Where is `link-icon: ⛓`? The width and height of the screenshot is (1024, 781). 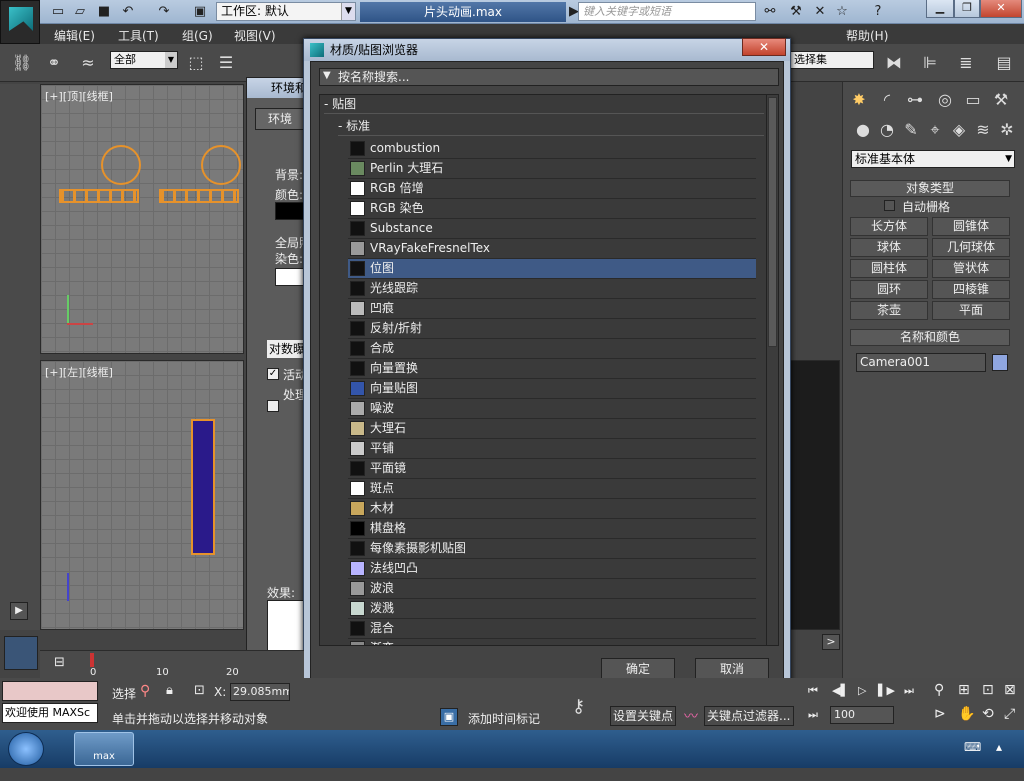
link-icon: ⛓ is located at coordinates (22, 63).